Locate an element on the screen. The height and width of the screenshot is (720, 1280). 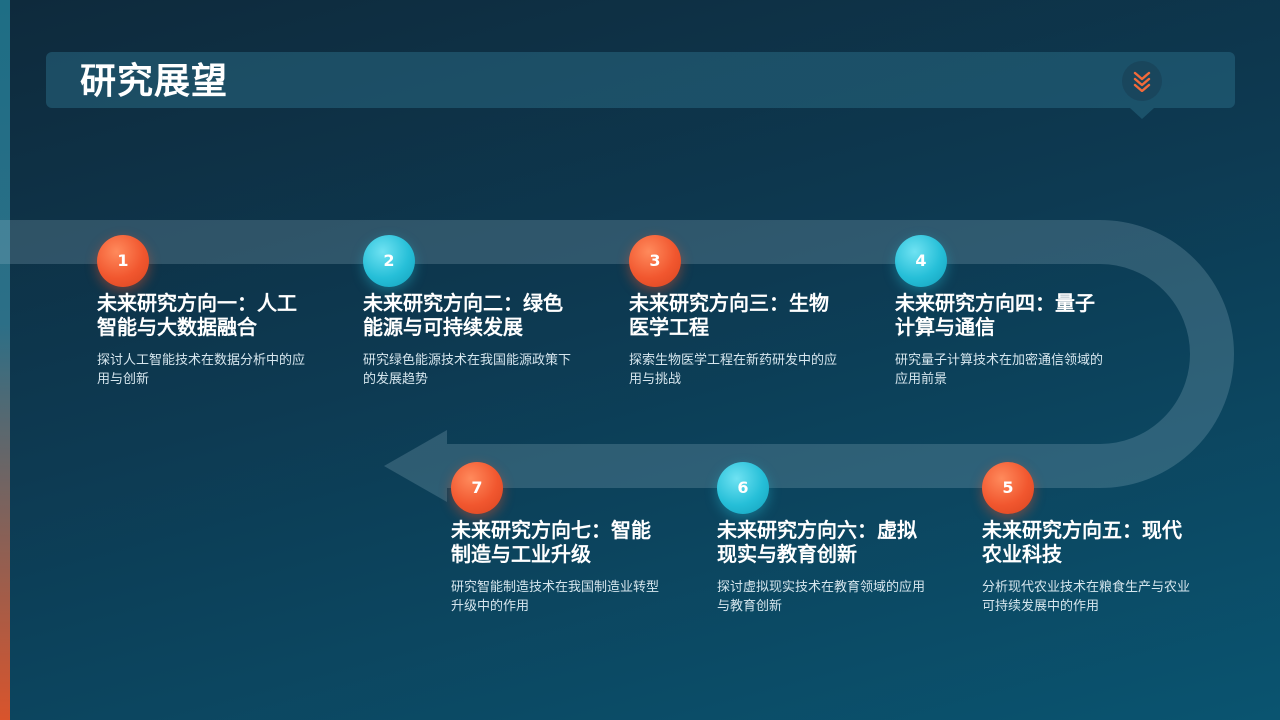
step-badge: 6 is located at coordinates (743, 488).